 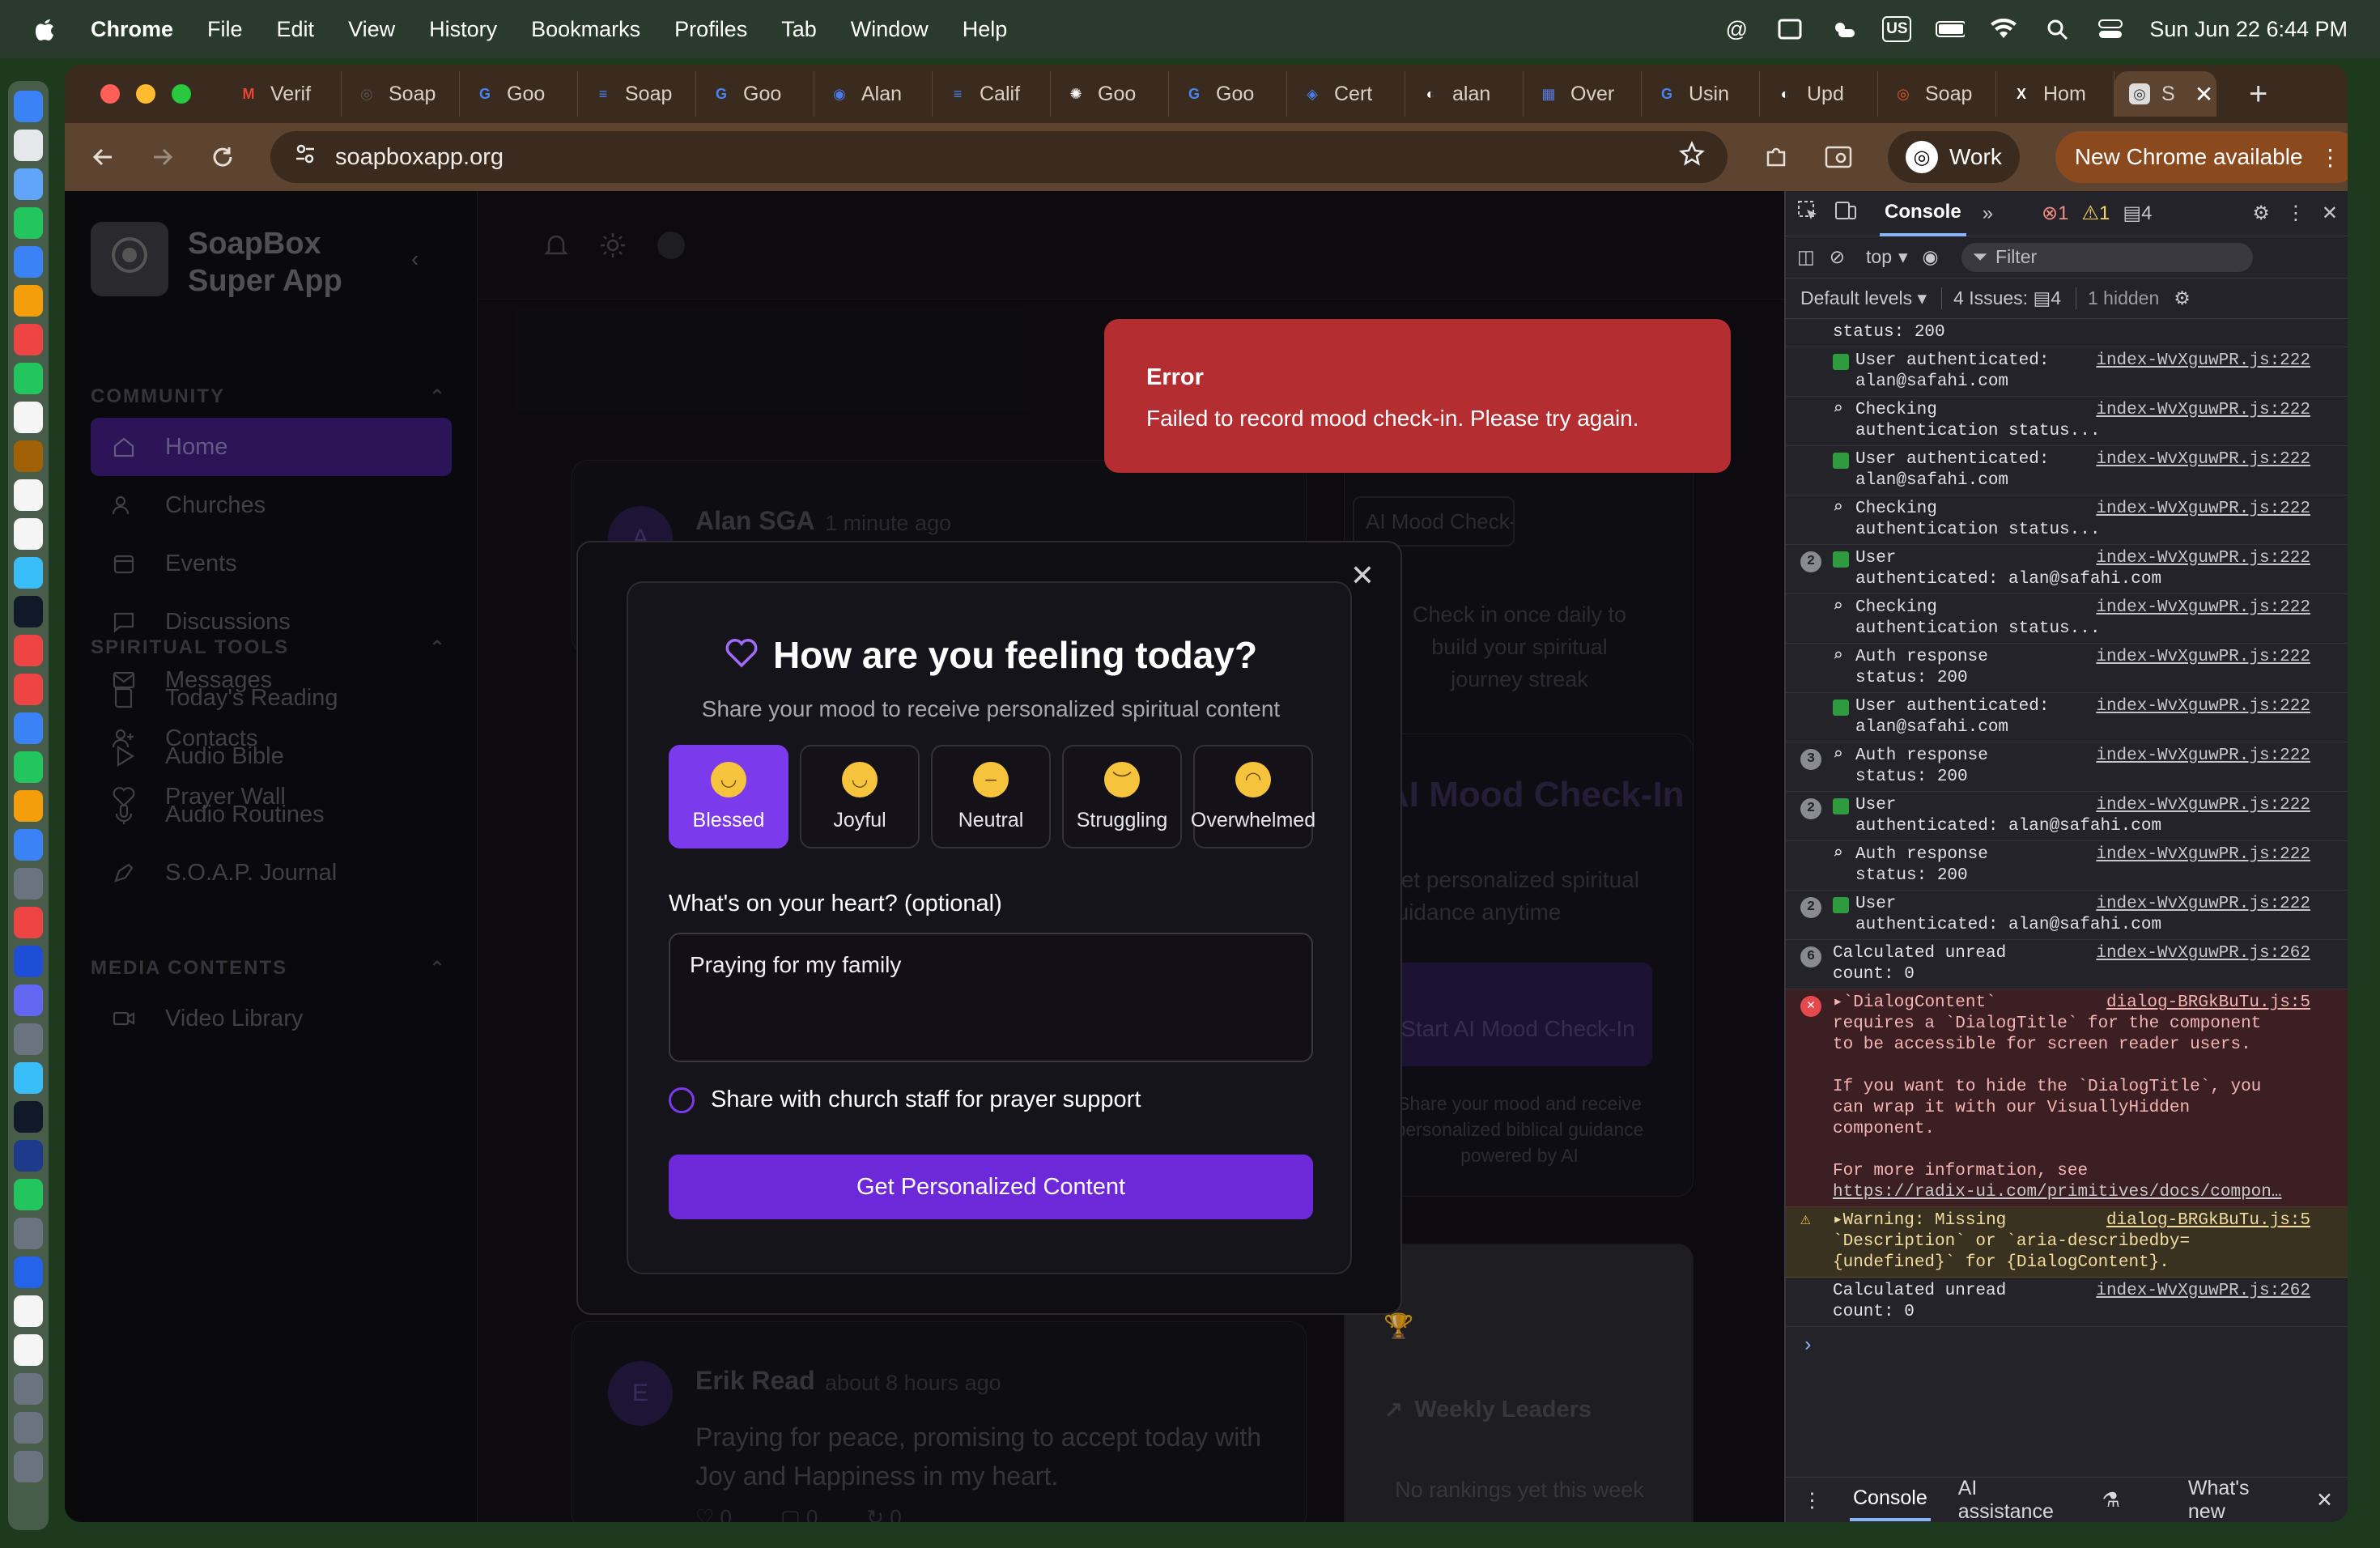 What do you see at coordinates (860, 797) in the screenshot?
I see `mood-joyful: ◡ Joyful` at bounding box center [860, 797].